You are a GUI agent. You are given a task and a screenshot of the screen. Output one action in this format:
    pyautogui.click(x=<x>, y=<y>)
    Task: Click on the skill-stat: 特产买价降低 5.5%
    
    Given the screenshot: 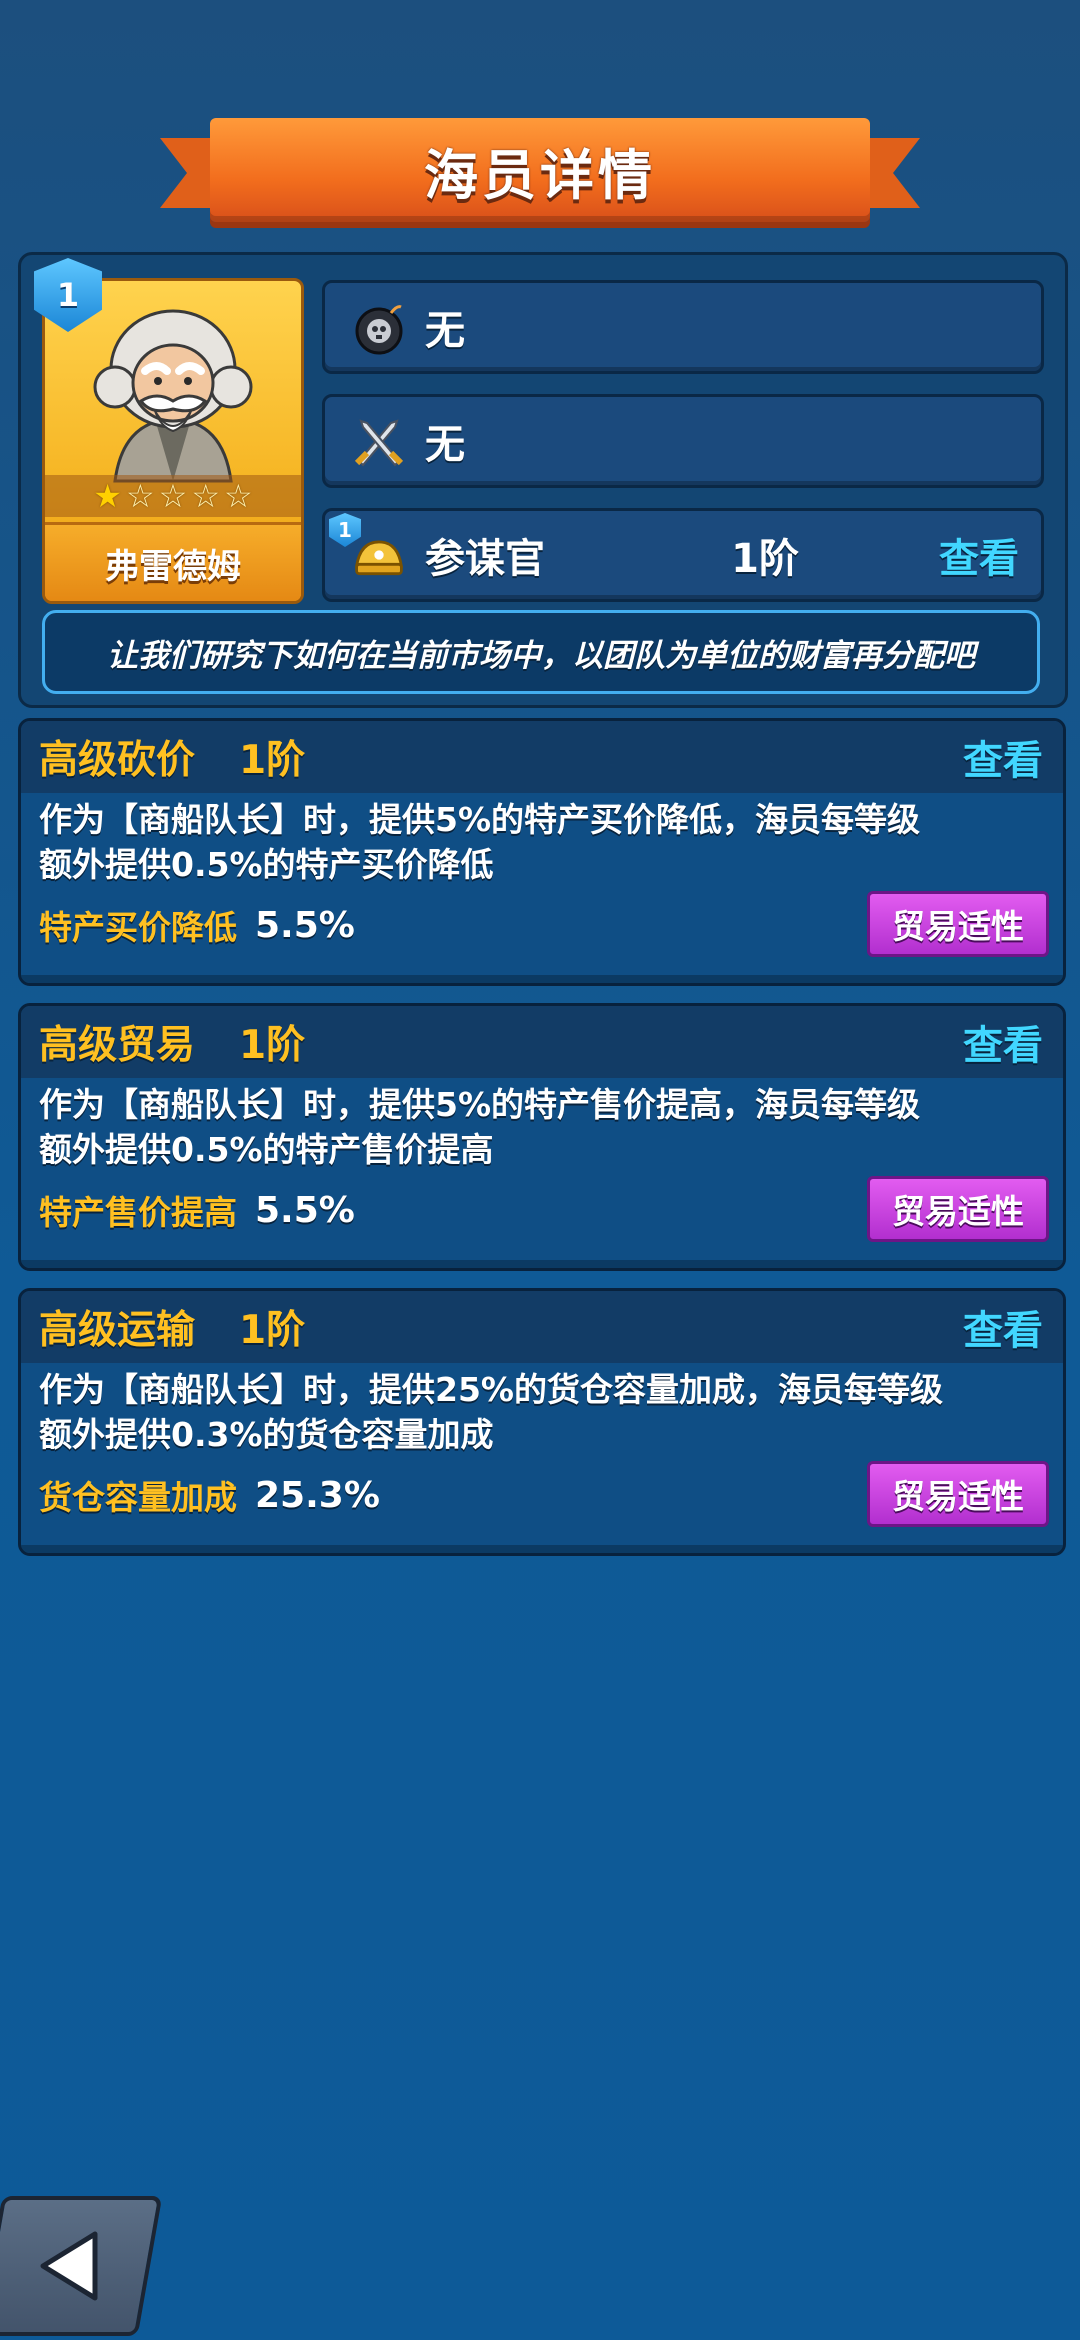 What is the action you would take?
    pyautogui.click(x=197, y=925)
    